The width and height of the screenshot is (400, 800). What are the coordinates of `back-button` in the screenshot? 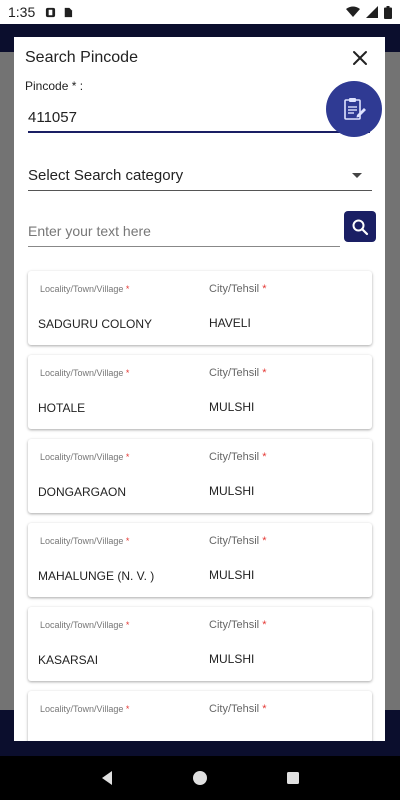 It's located at (107, 778).